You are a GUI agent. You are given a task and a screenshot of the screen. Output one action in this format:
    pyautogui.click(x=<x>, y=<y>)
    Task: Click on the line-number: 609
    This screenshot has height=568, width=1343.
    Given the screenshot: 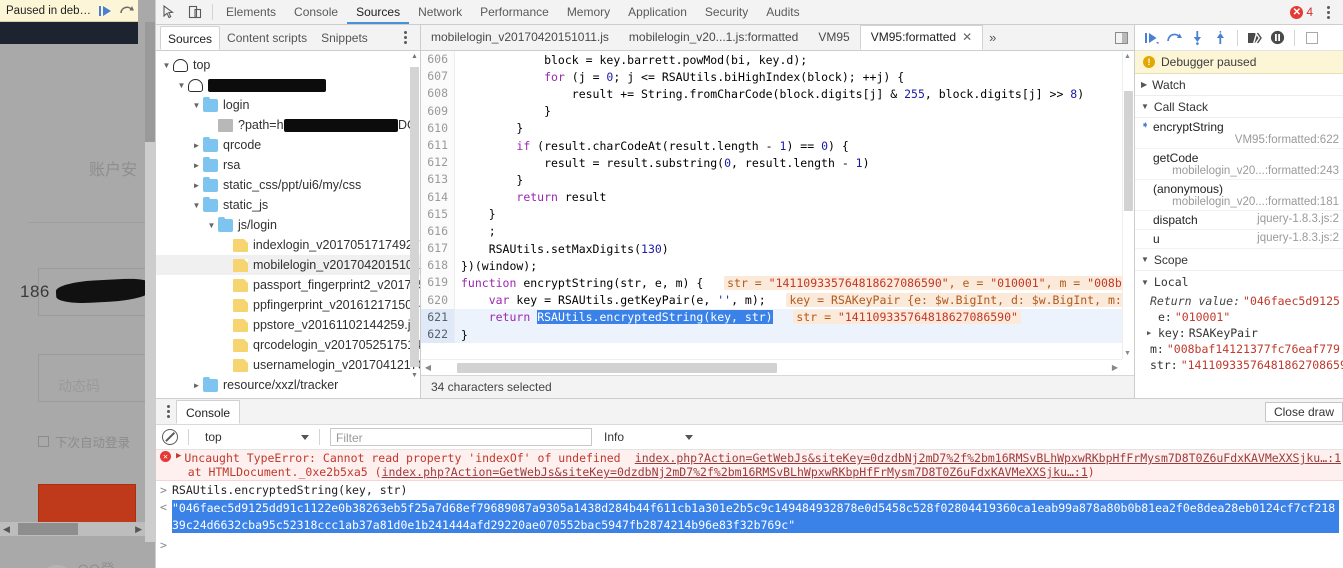 What is the action you would take?
    pyautogui.click(x=438, y=111)
    